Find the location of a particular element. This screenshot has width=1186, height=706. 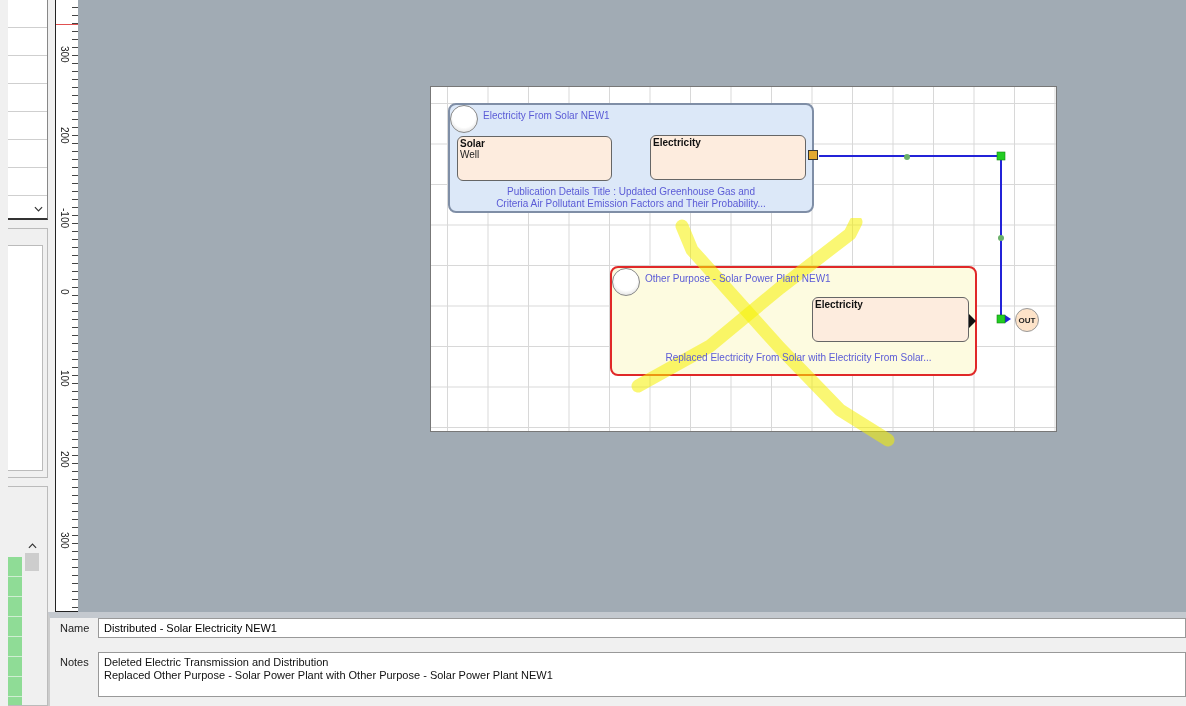

activity-box: Solar Well is located at coordinates (534, 158).